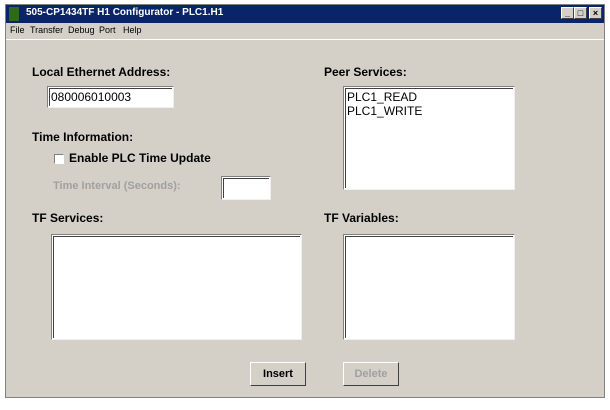 This screenshot has height=410, width=610. I want to click on window-title: 505-CP1434TF H1 Configurator - PLC1.H1, so click(125, 12).